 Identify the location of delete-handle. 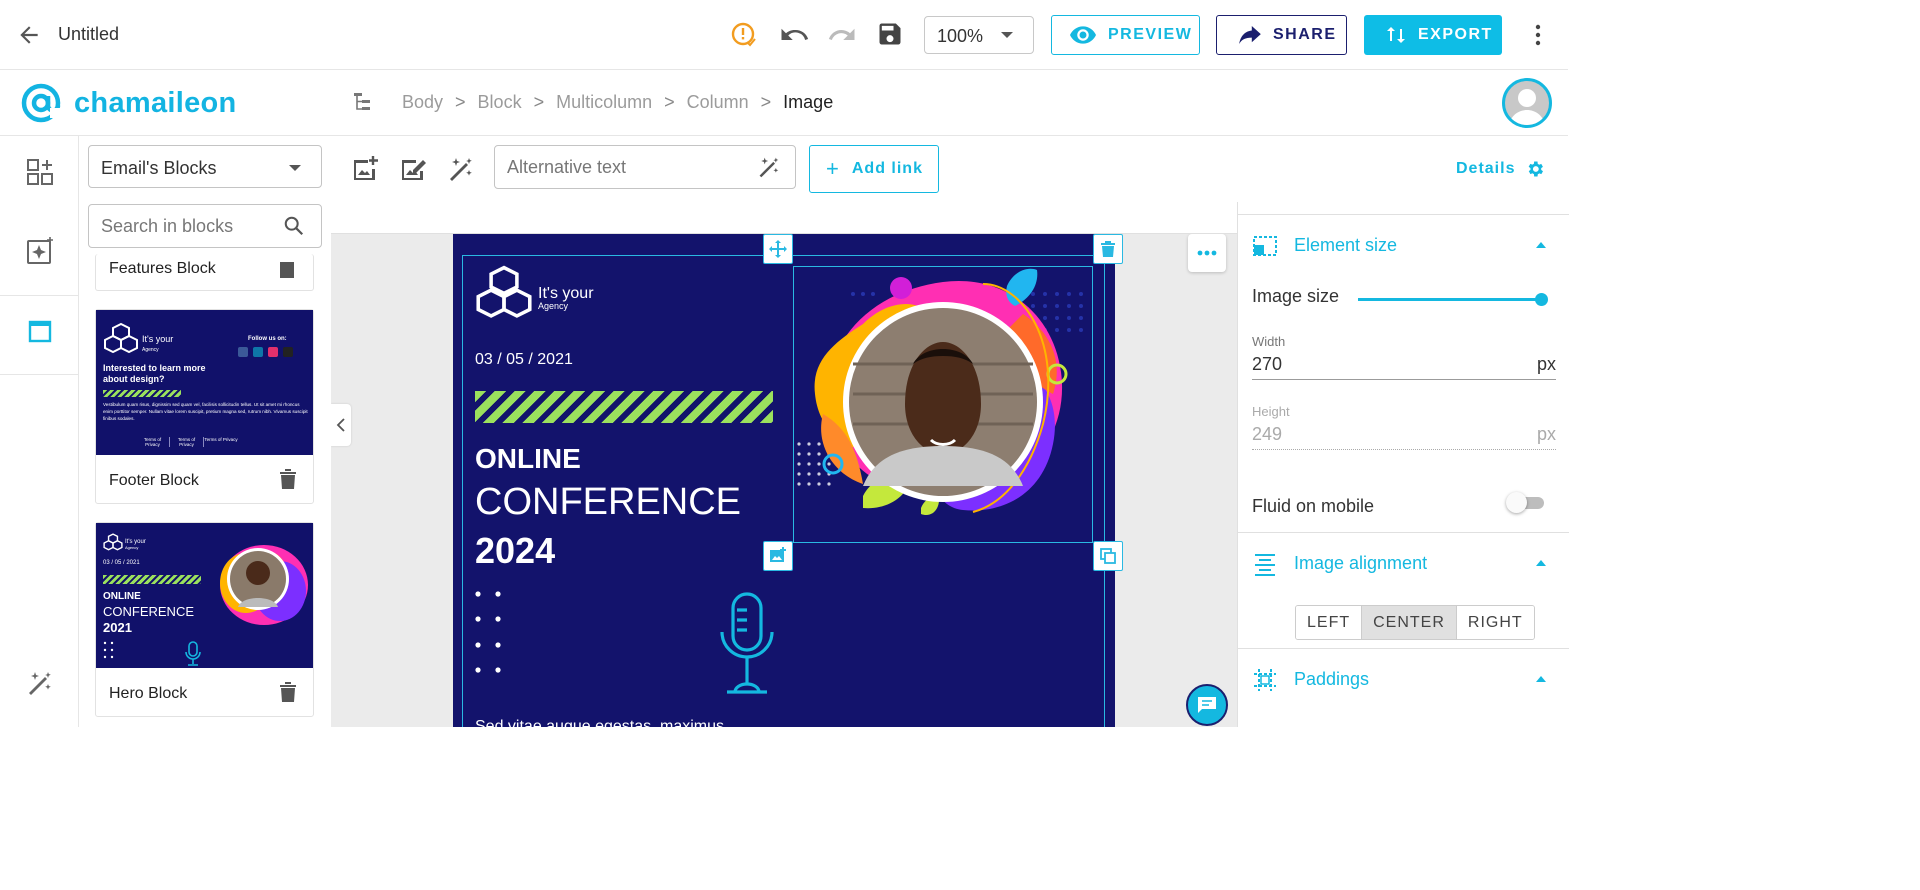
(1108, 249).